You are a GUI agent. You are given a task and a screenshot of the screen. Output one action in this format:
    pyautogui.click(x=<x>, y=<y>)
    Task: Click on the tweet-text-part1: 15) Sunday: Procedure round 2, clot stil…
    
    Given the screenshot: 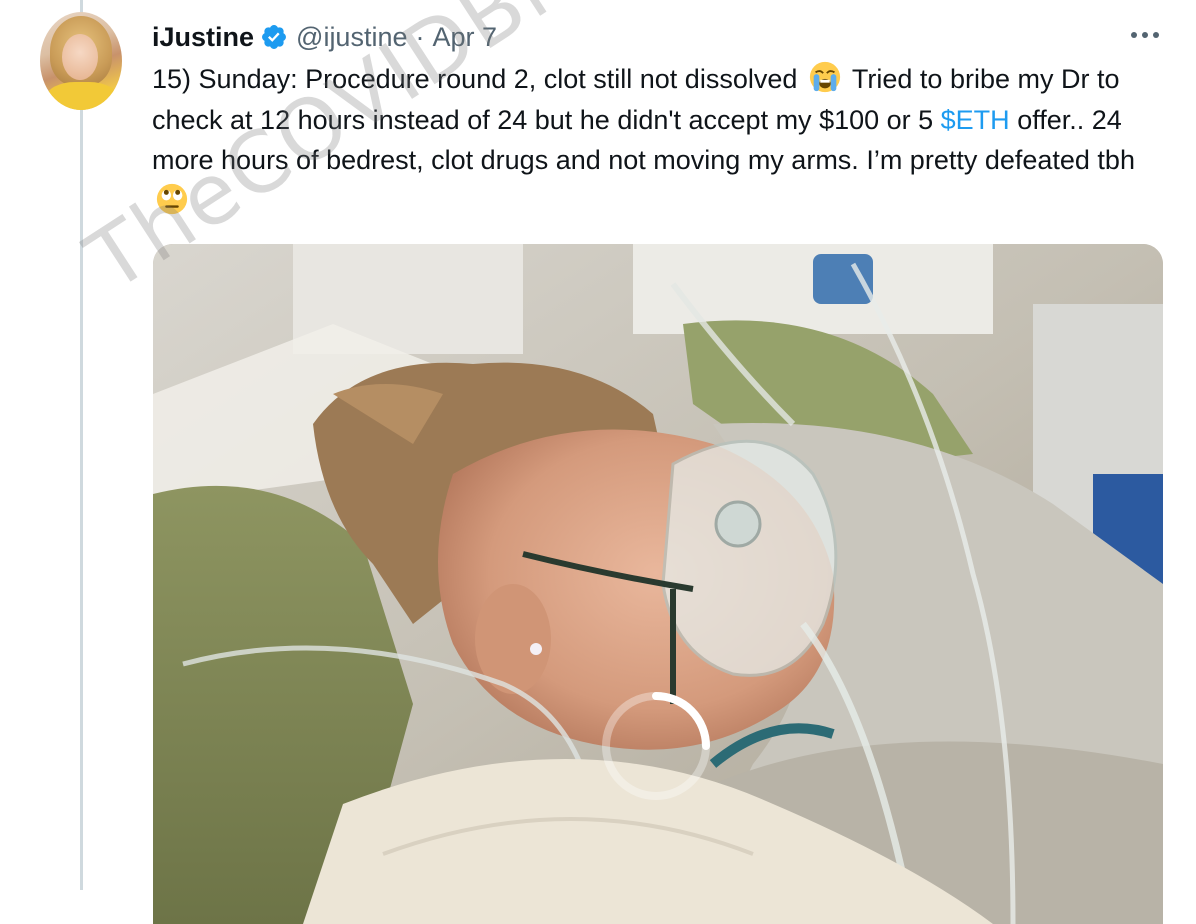 What is the action you would take?
    pyautogui.click(x=475, y=79)
    